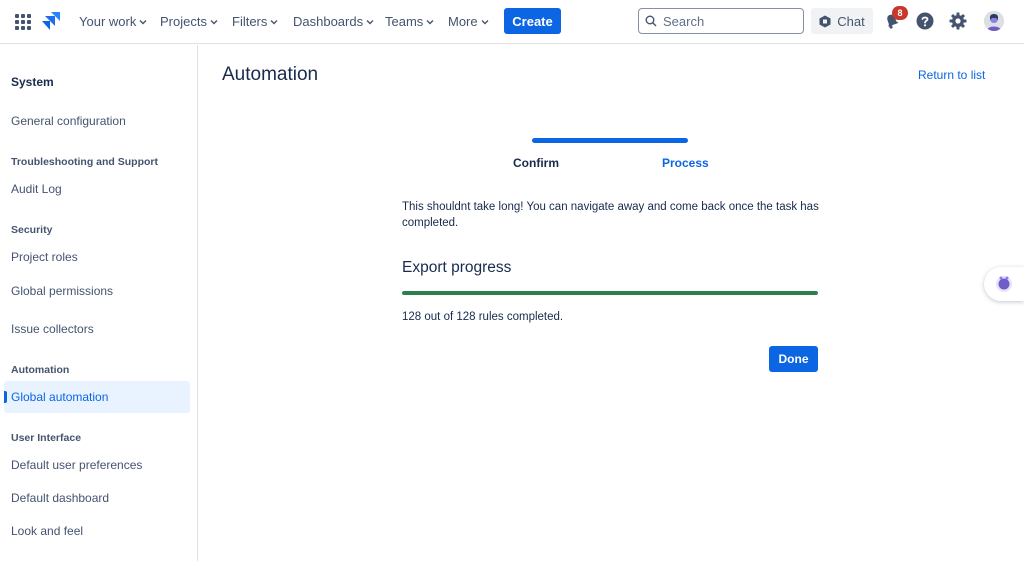 This screenshot has width=1024, height=561. I want to click on chat-button: Chat, so click(842, 21).